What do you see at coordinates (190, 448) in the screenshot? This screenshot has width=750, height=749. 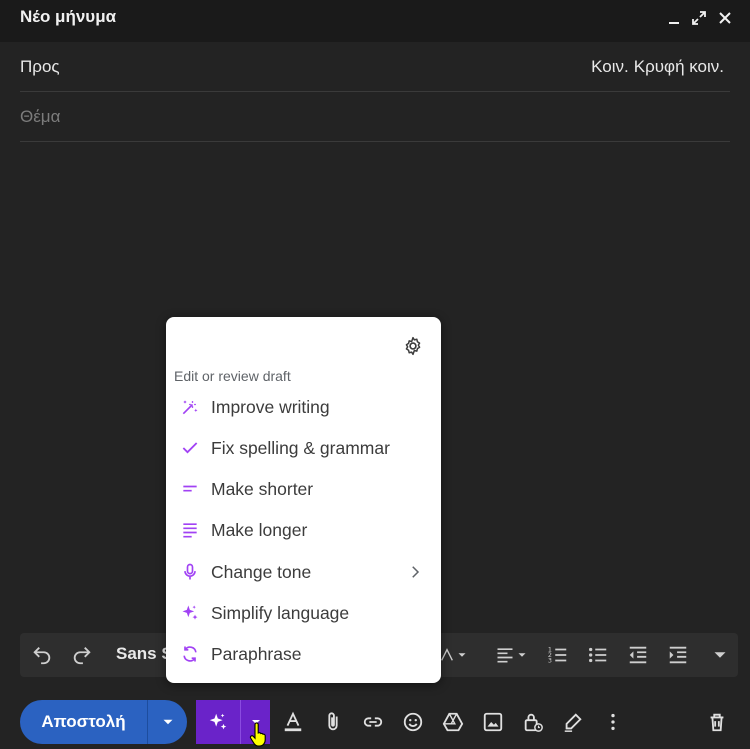 I see `check-icon` at bounding box center [190, 448].